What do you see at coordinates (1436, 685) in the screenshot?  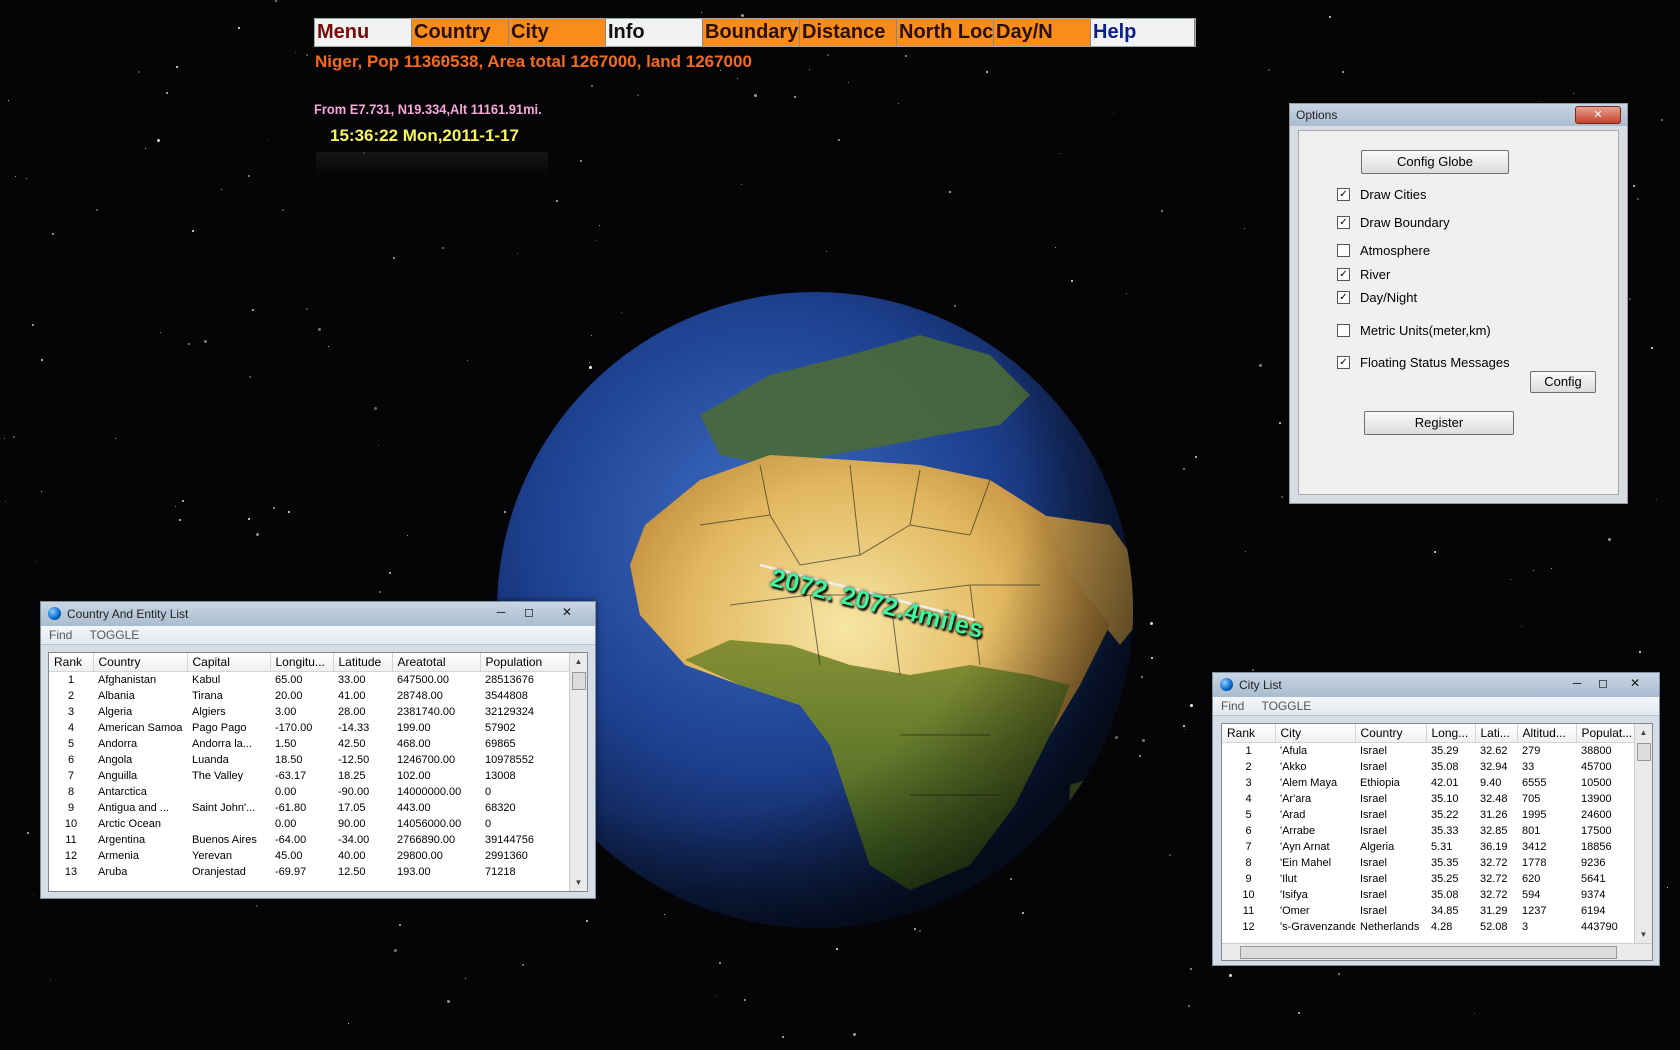 I see `city-list-titlebar: City List ─ ◻ ✕` at bounding box center [1436, 685].